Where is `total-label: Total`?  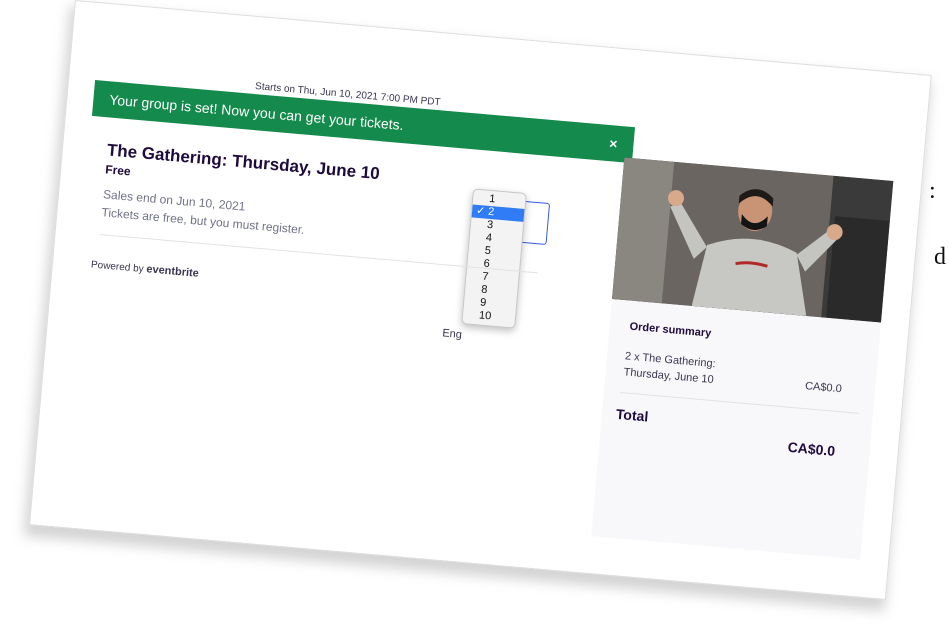
total-label: Total is located at coordinates (632, 415).